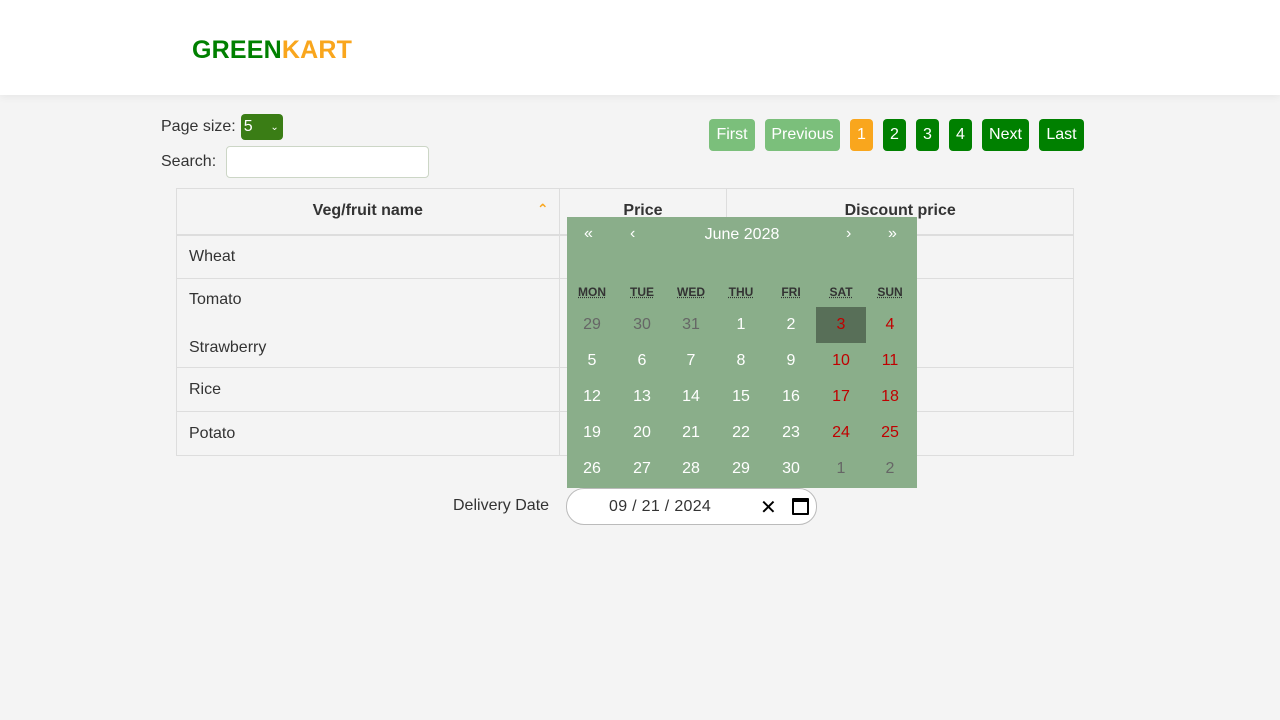  Describe the element at coordinates (317, 50) in the screenshot. I see `brand-kart: KART` at that location.